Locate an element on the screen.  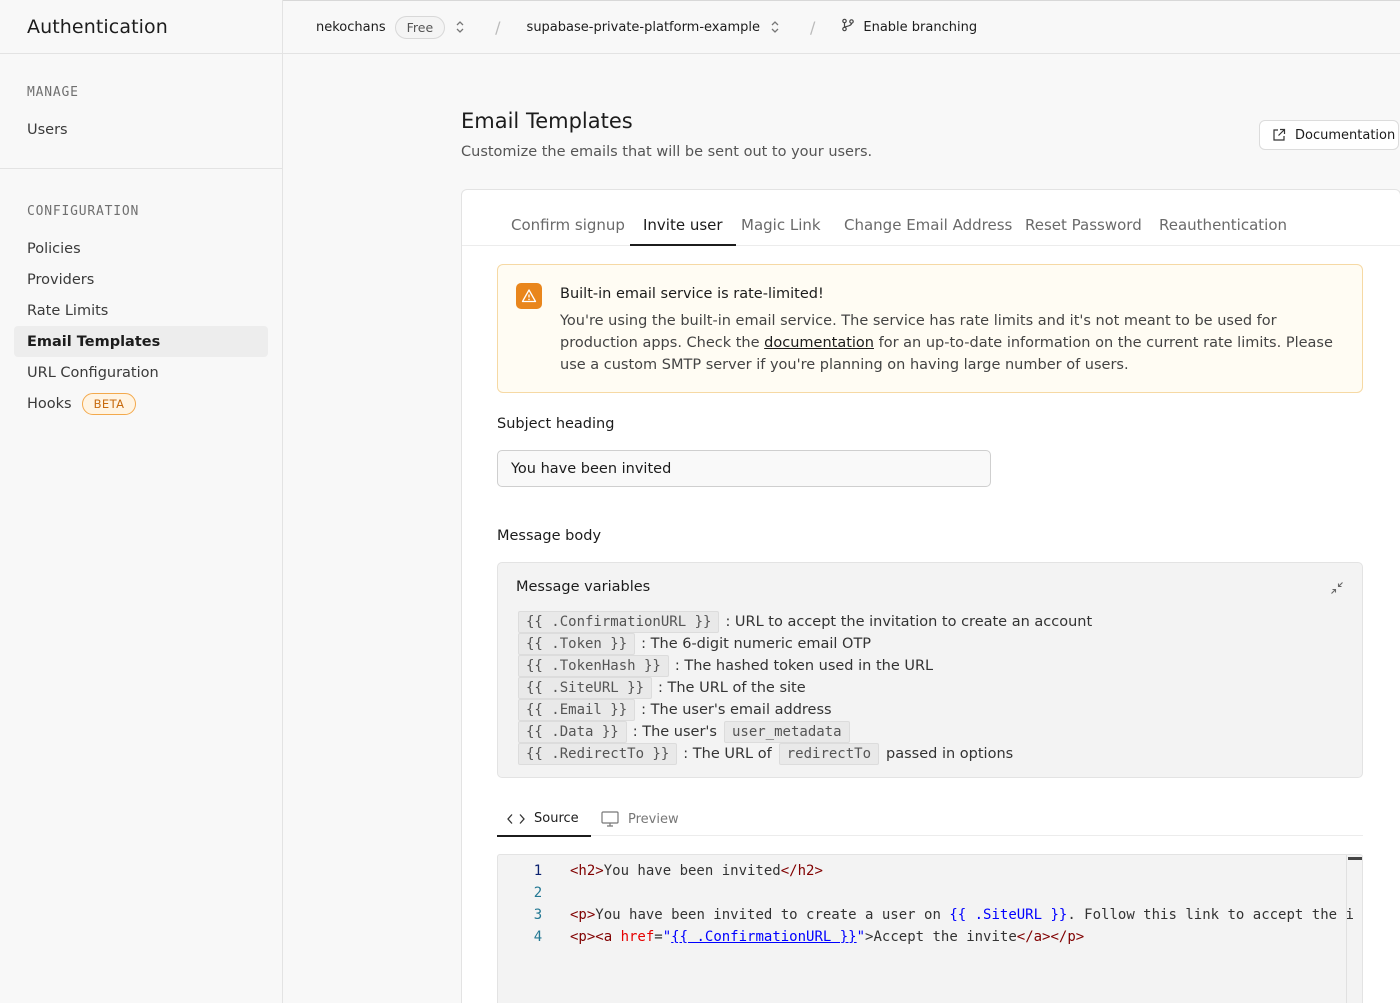
tab-magic-link: Magic Link is located at coordinates (781, 230).